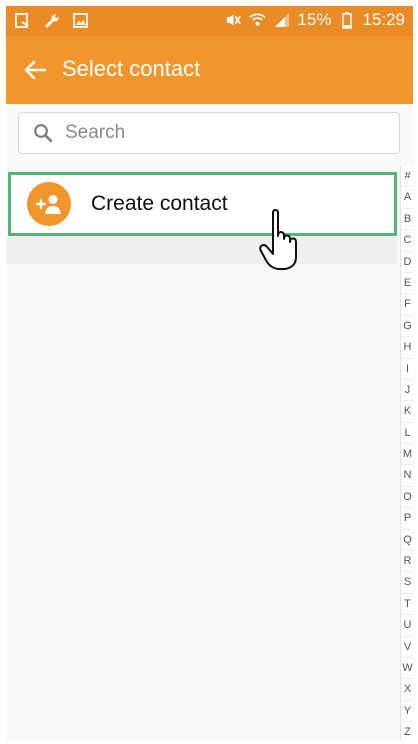  Describe the element at coordinates (407, 412) in the screenshot. I see `index-letter: K` at that location.